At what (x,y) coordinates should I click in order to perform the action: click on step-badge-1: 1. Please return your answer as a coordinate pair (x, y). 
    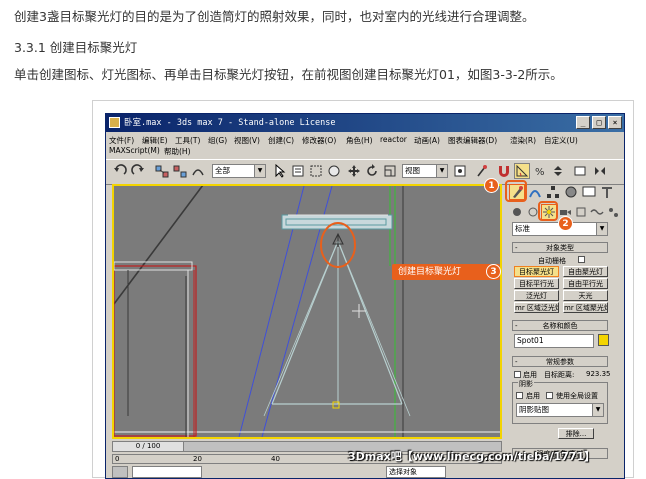
    Looking at the image, I should click on (491, 185).